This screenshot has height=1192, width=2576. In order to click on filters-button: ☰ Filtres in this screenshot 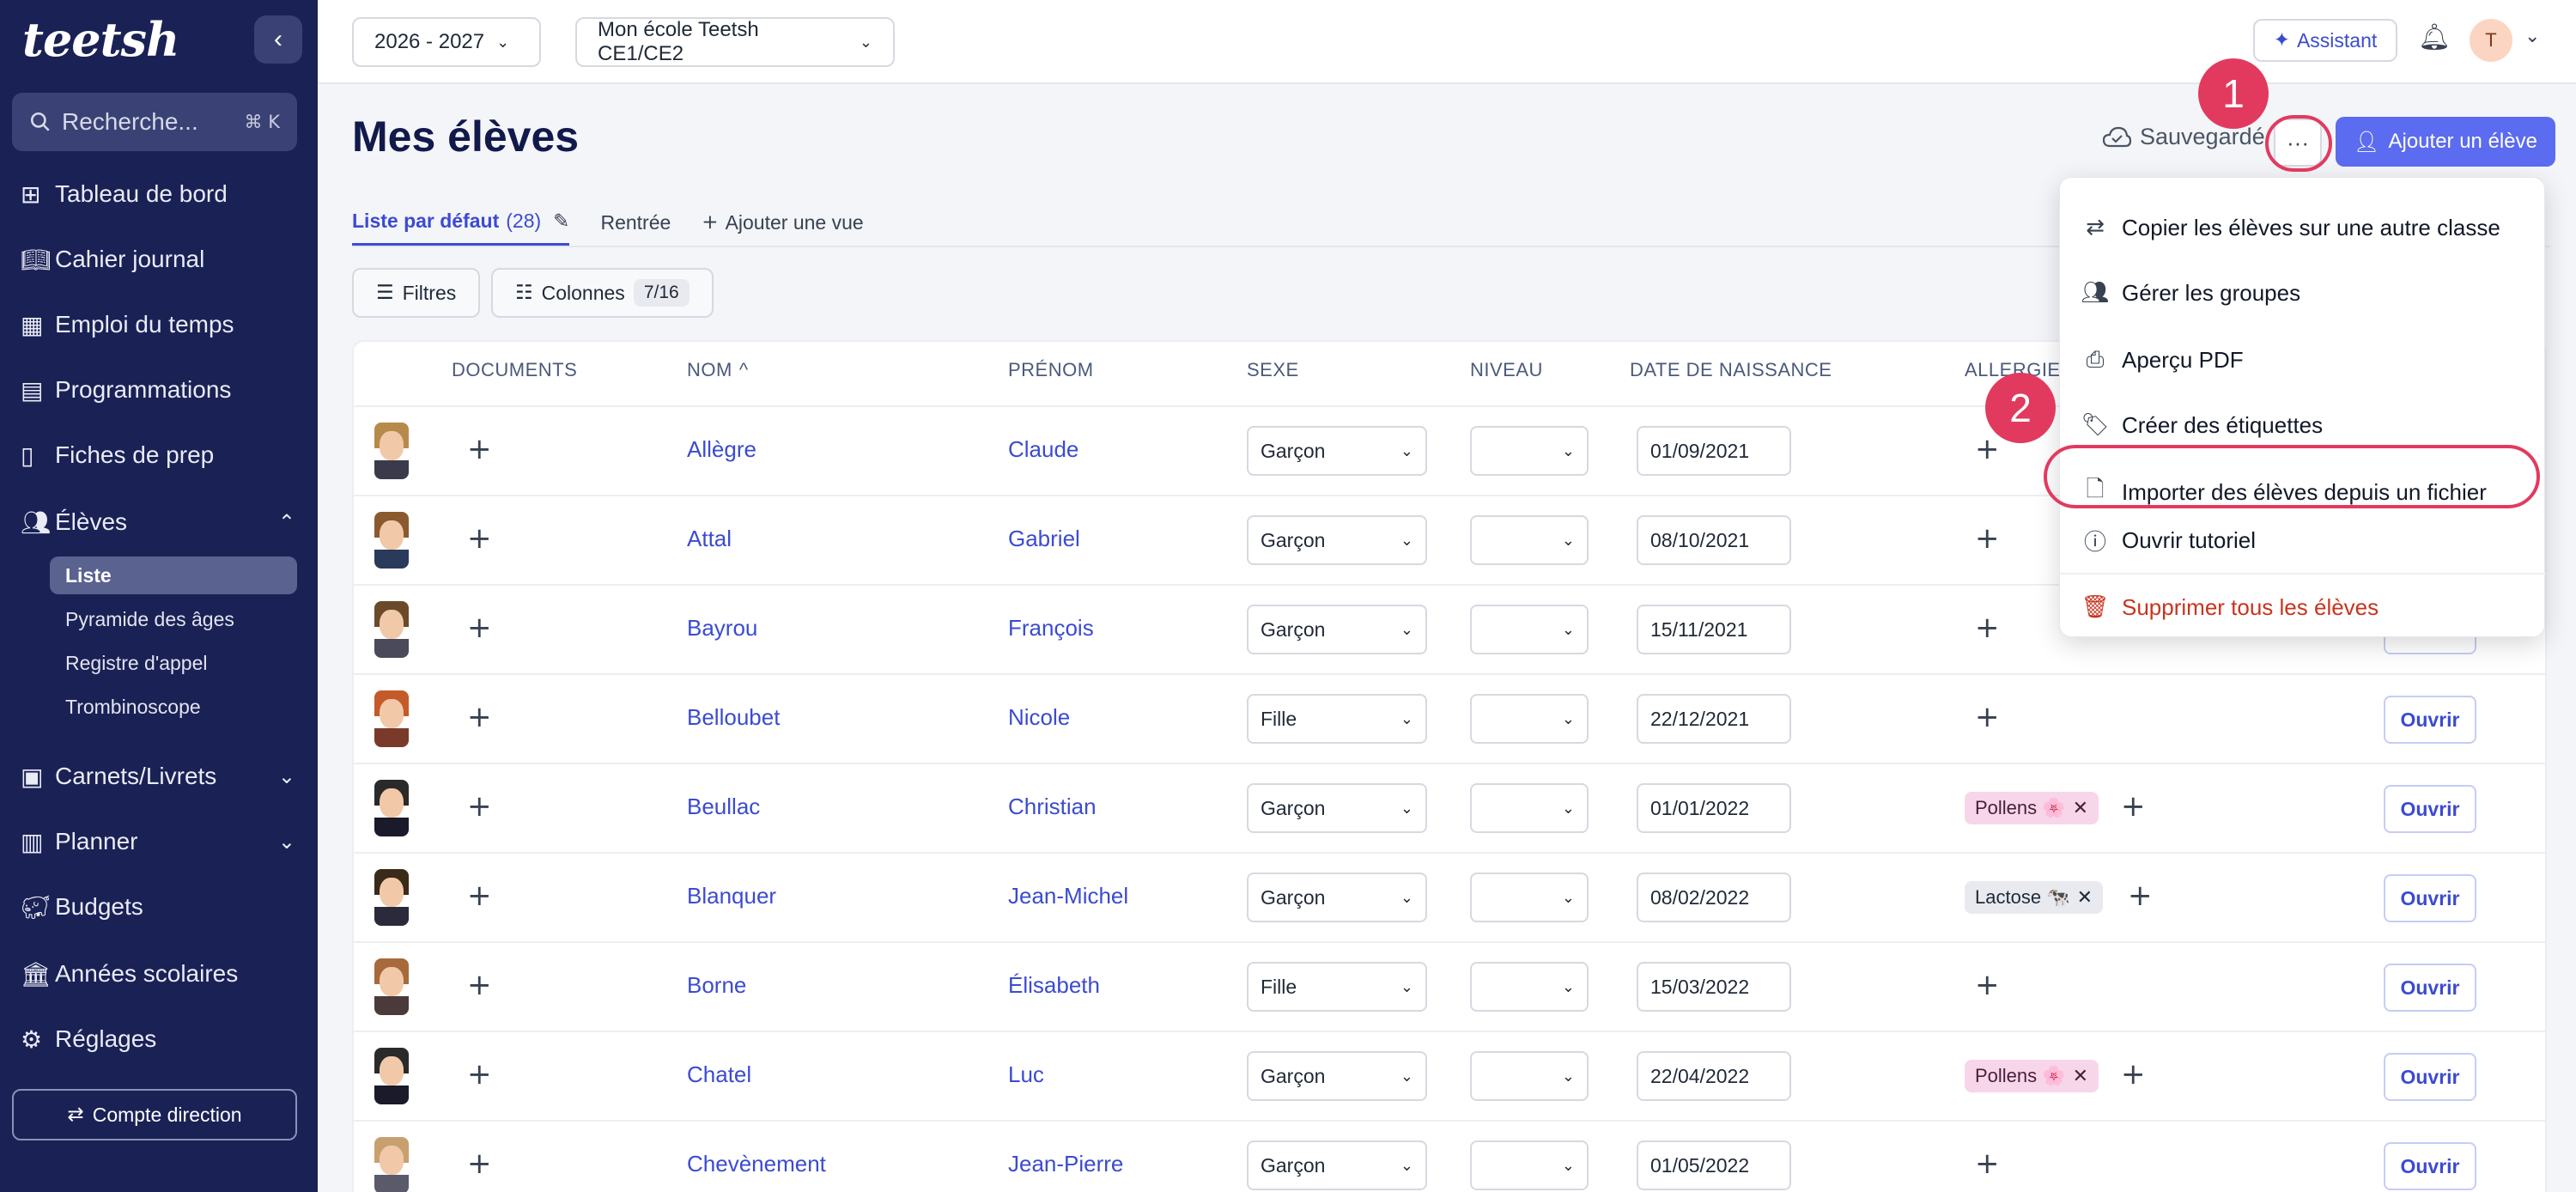, I will do `click(417, 293)`.